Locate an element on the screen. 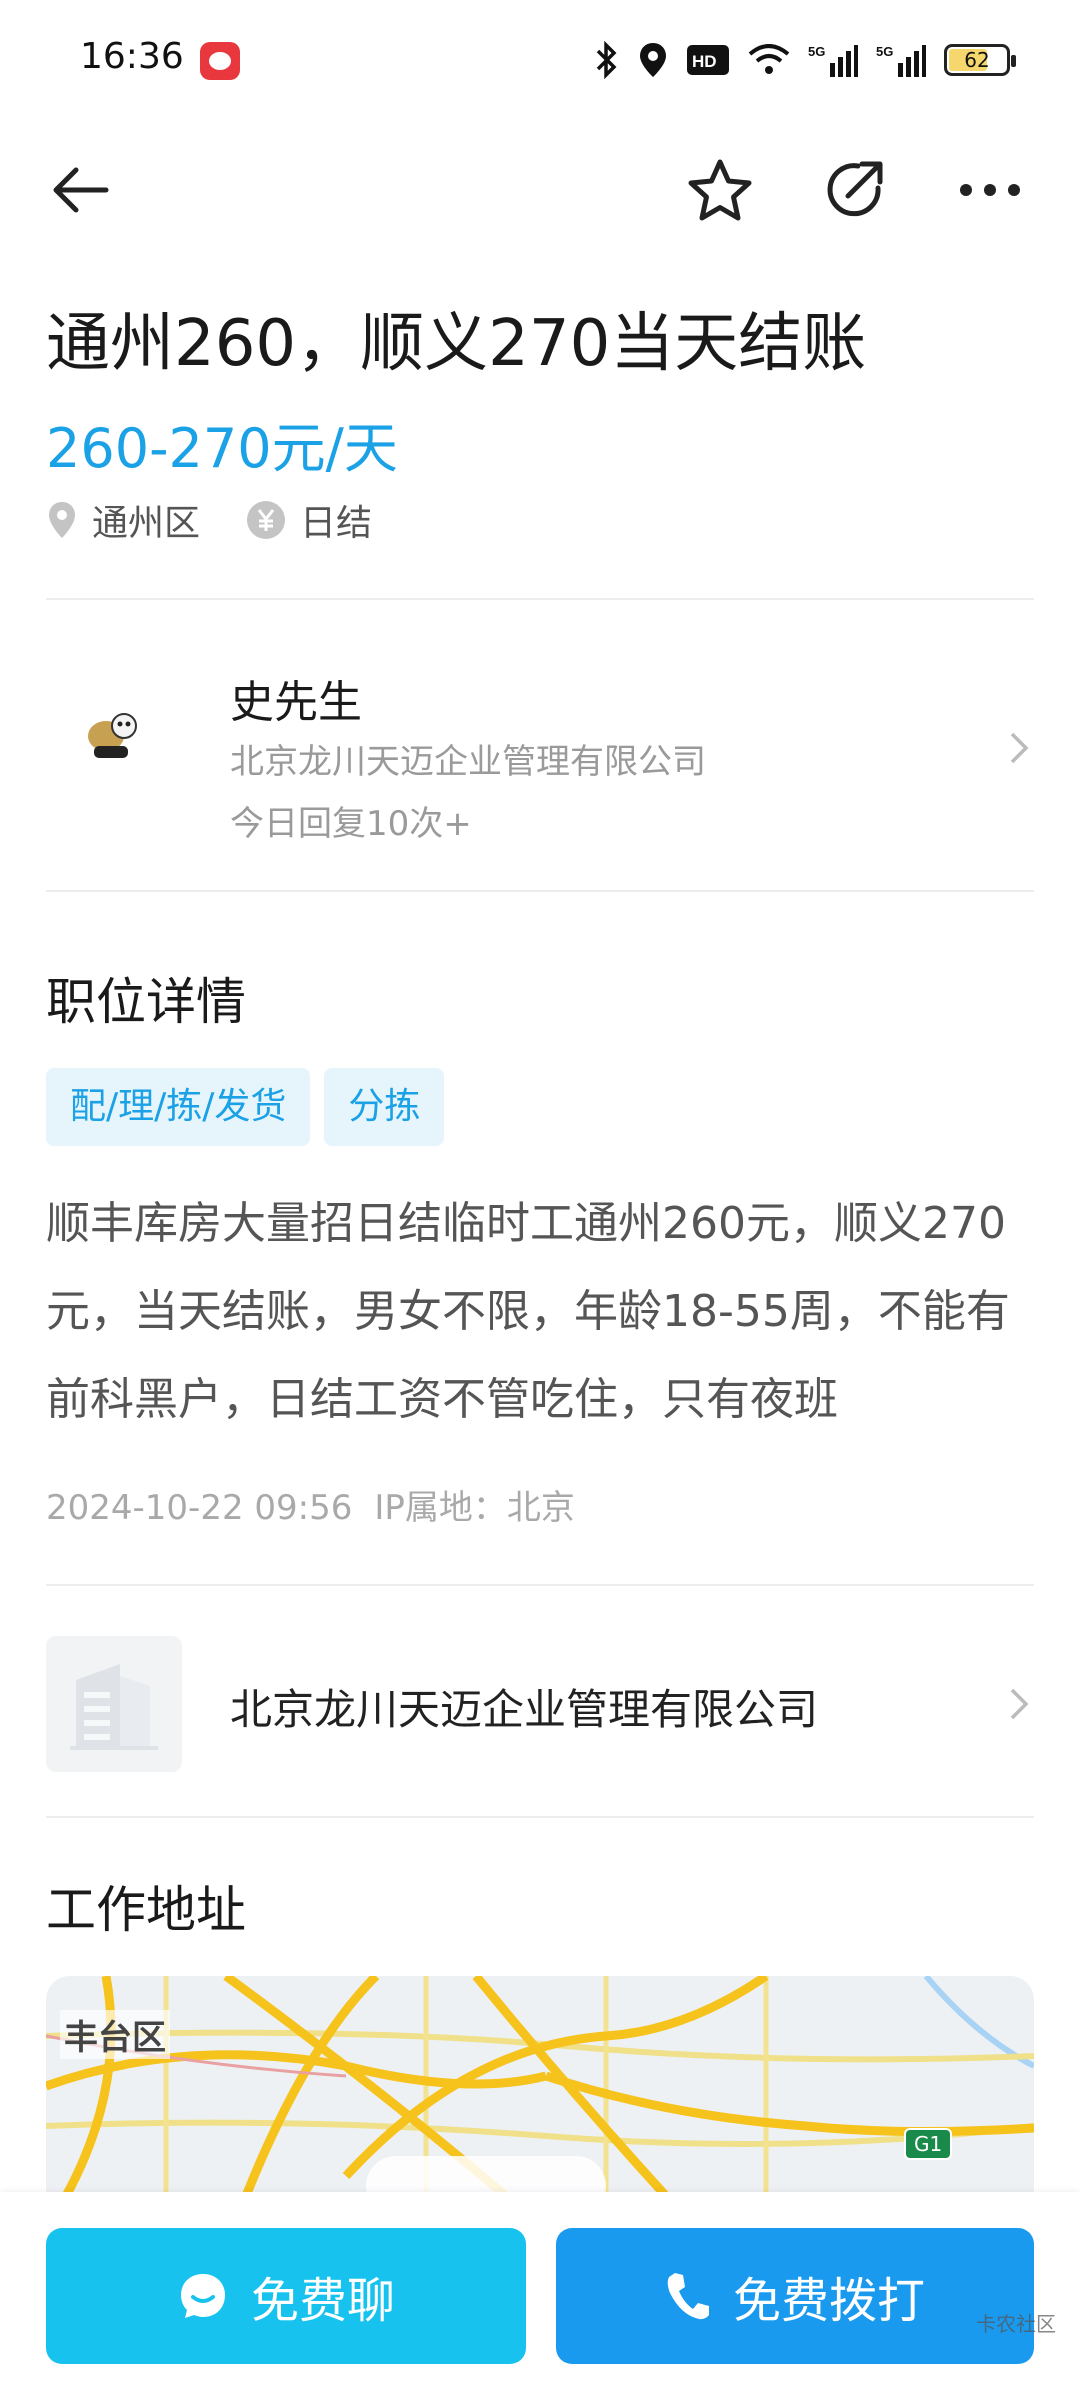 The image size is (1080, 2400). job-location: 通州区 is located at coordinates (146, 523).